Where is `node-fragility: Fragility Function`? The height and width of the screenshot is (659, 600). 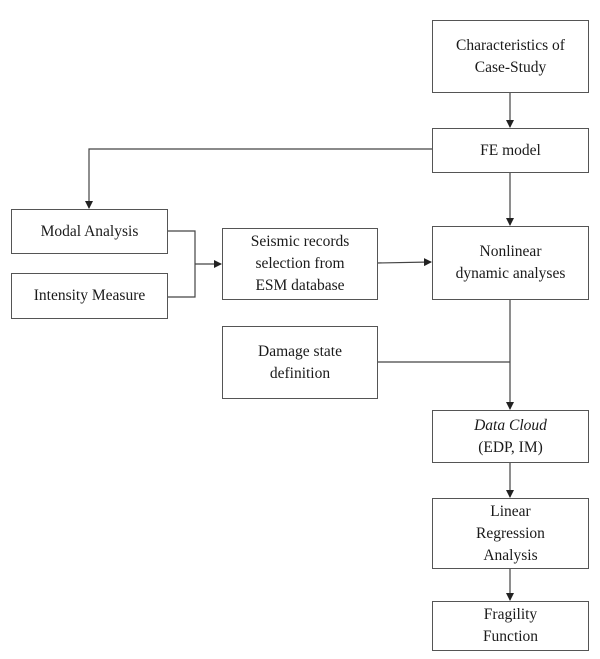 node-fragility: Fragility Function is located at coordinates (510, 626).